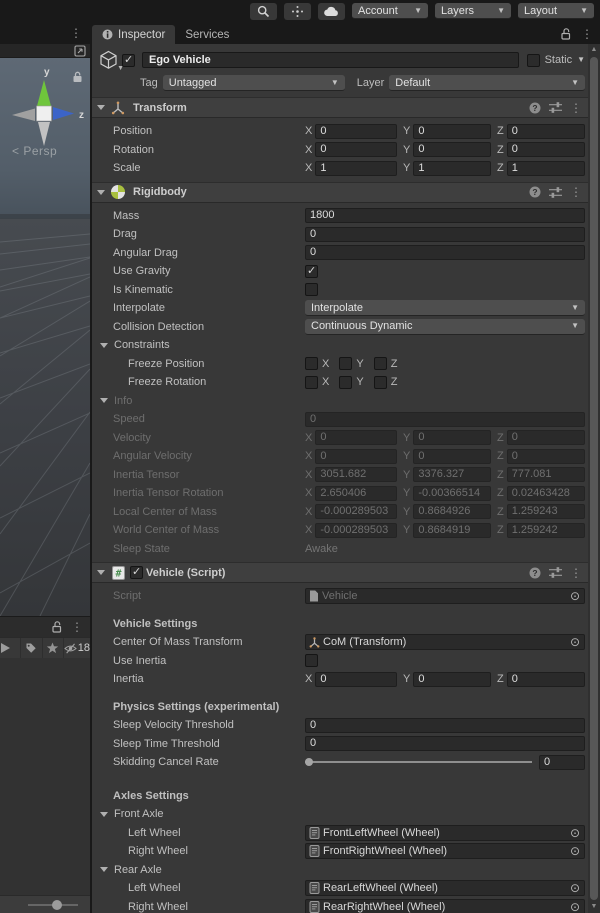 This screenshot has width=600, height=913. I want to click on z-value-field: 777.081, so click(545, 475).